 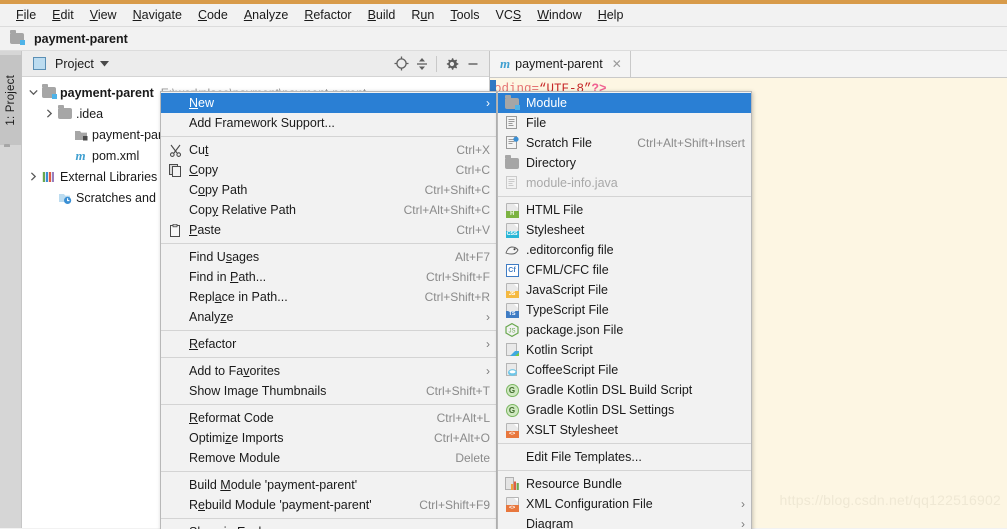 I want to click on tree-node-label: .idea, so click(x=90, y=113).